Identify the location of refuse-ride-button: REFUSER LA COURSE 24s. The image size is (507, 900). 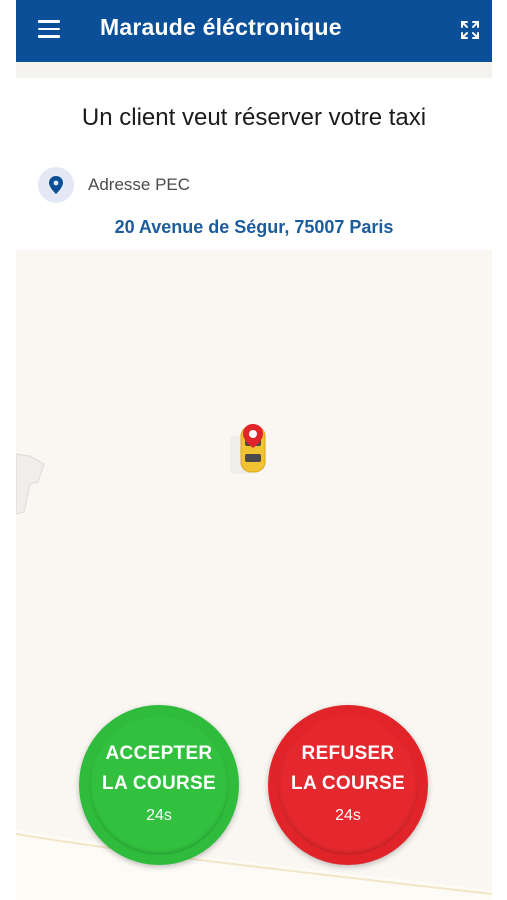
(348, 785).